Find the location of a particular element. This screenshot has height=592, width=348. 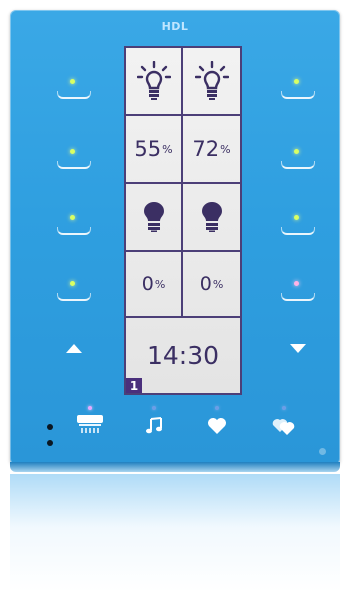

music-note-icon is located at coordinates (155, 425).